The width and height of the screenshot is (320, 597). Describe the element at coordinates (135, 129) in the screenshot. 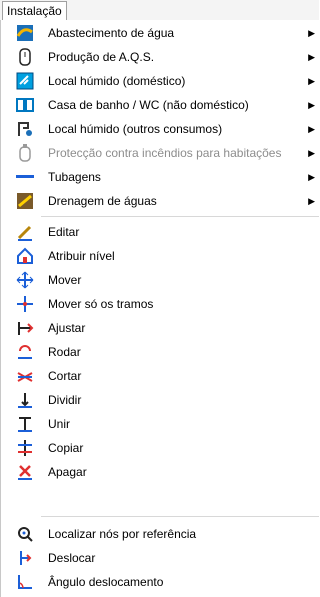

I see `menu-item-label: Local húmido (outros consumos)` at that location.